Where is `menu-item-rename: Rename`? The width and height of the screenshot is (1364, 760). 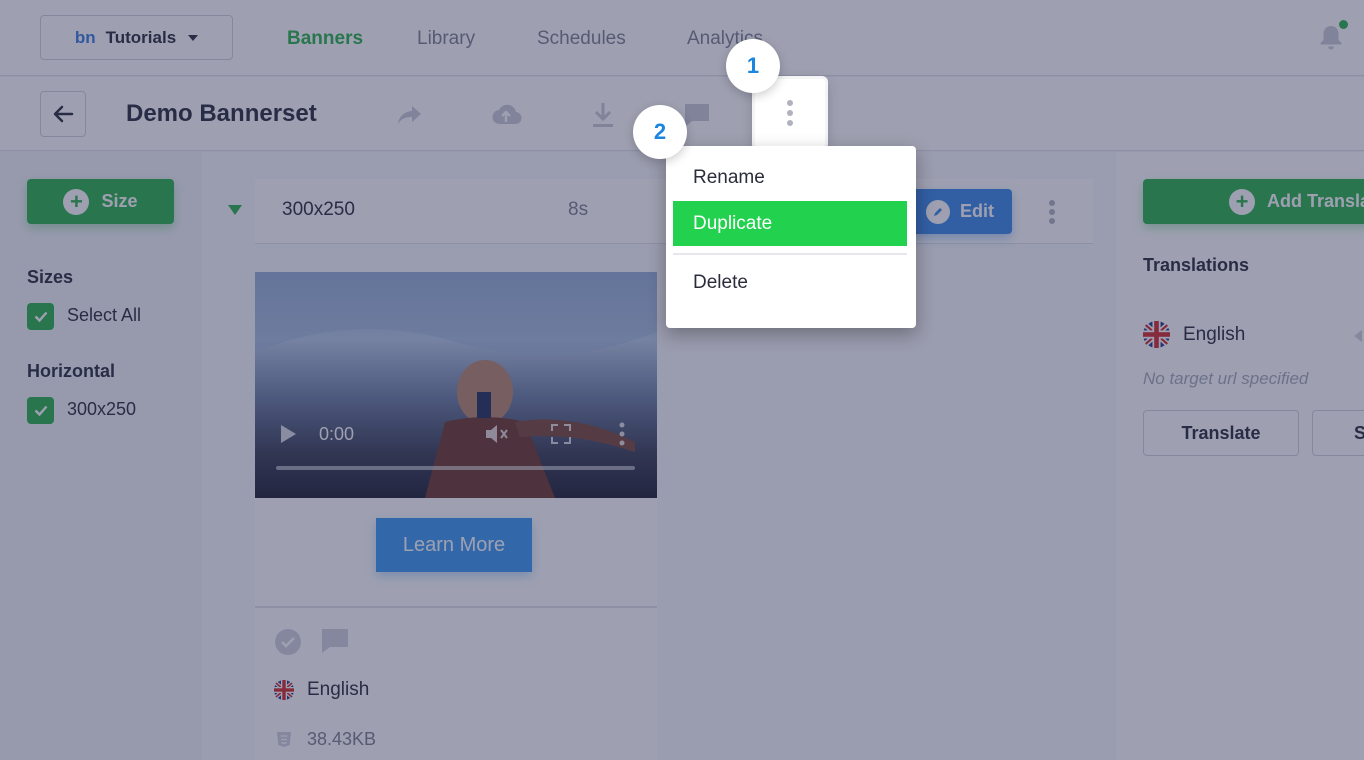 menu-item-rename: Rename is located at coordinates (790, 178).